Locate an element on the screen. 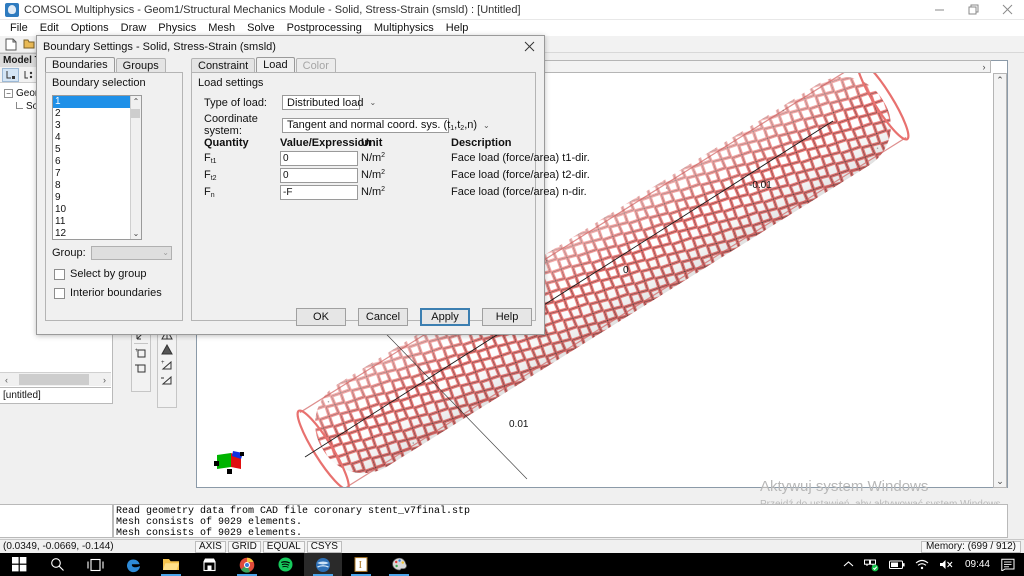  hscroll-thumb is located at coordinates (54, 379).